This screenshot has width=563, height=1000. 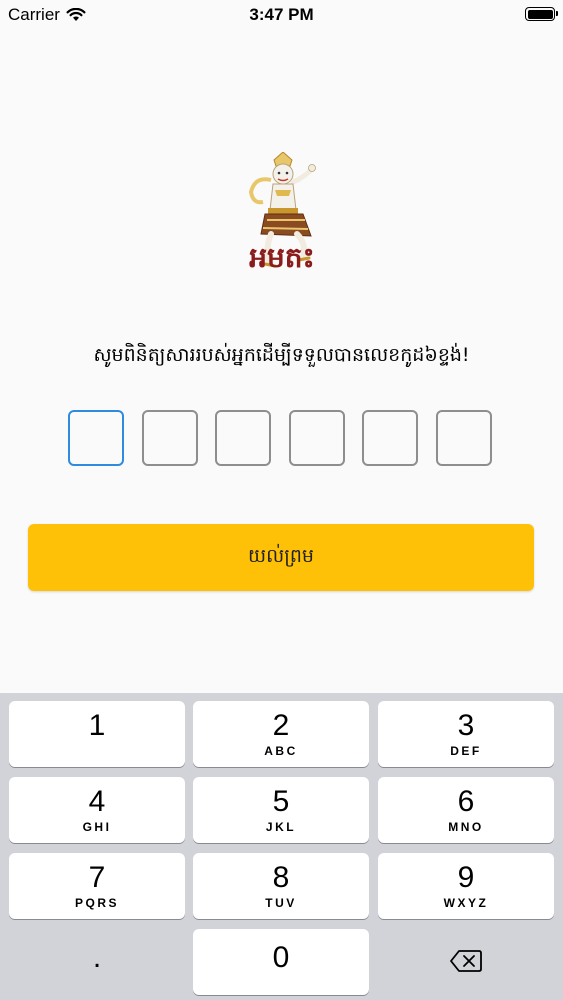 I want to click on key-digit: 5, so click(x=281, y=801).